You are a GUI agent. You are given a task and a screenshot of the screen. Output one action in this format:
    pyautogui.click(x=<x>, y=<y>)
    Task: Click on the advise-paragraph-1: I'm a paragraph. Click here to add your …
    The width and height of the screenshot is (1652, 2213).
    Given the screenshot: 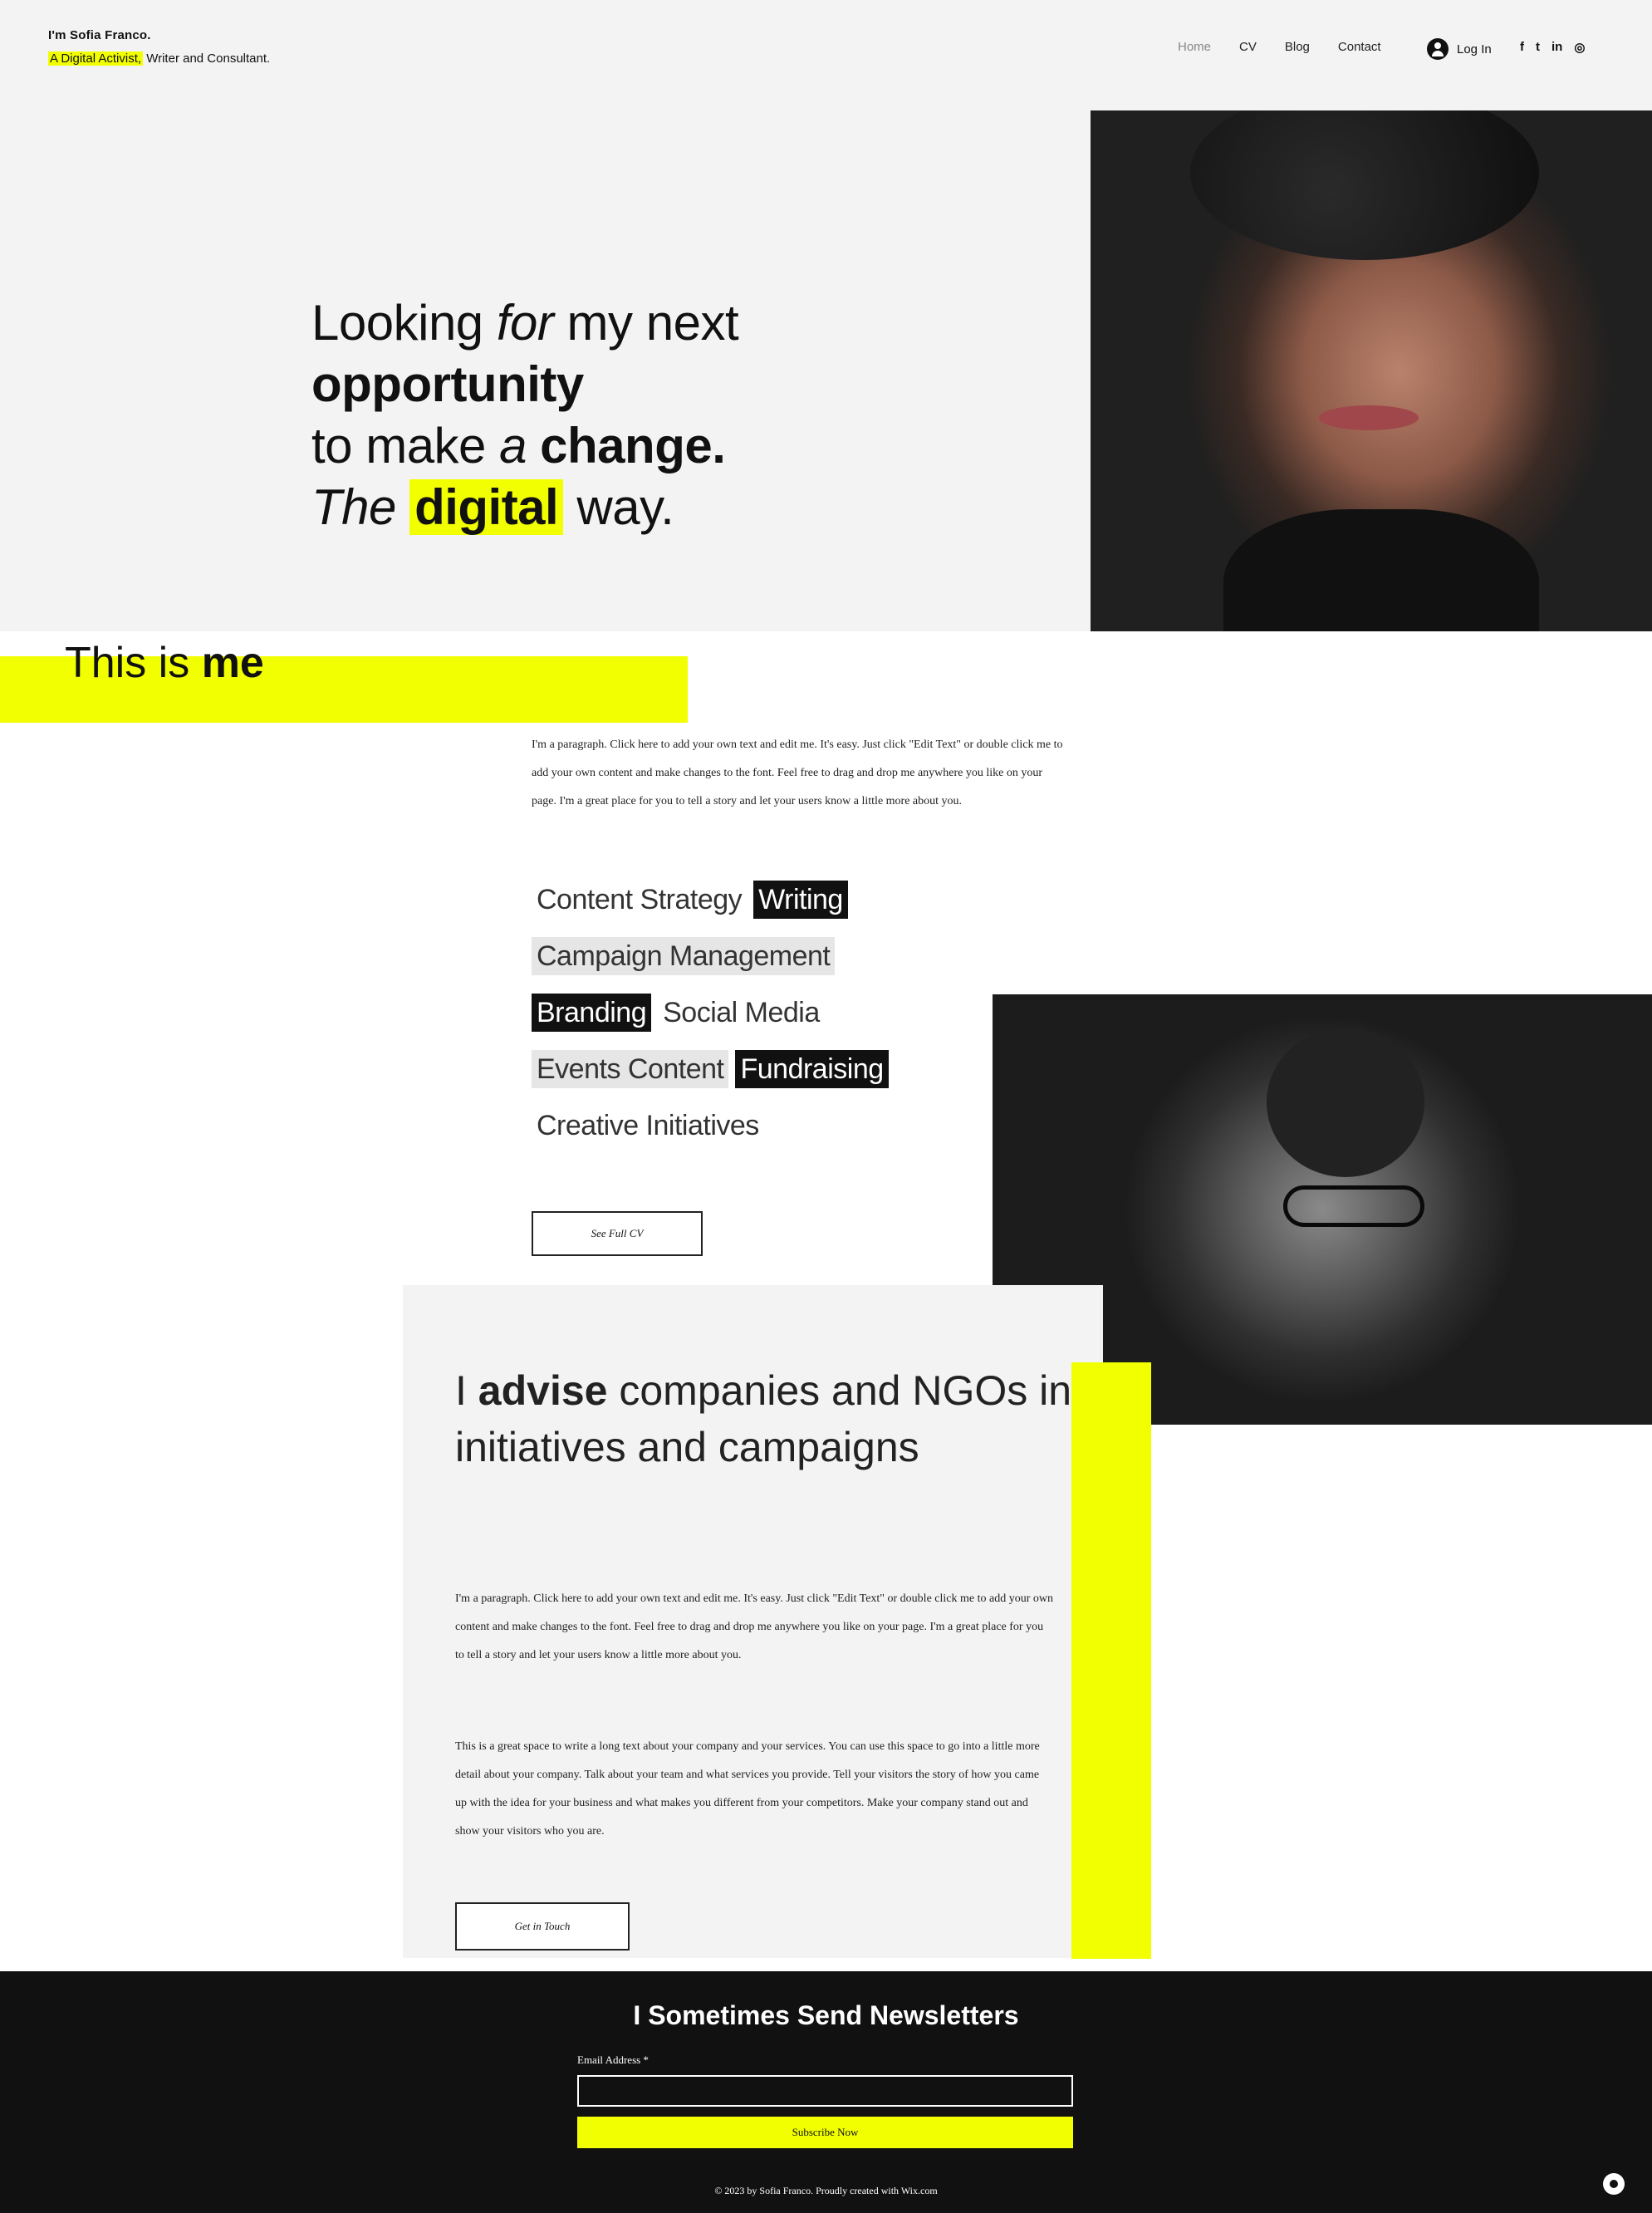 What is the action you would take?
    pyautogui.click(x=754, y=1626)
    